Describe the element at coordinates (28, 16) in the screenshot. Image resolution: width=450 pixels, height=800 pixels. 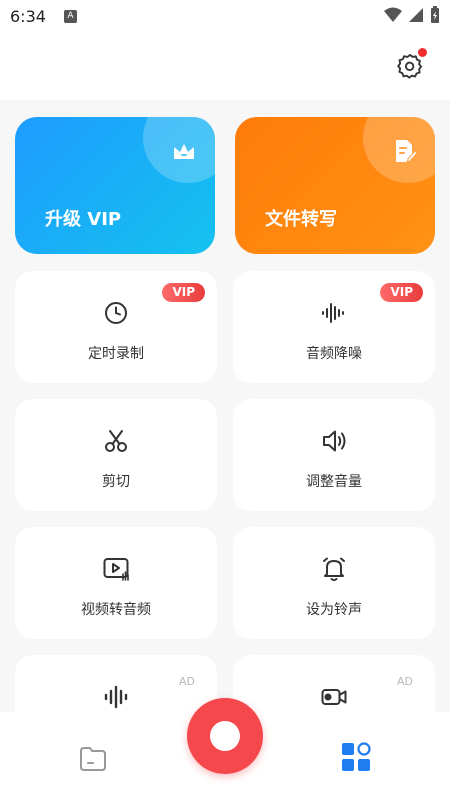
I see `status-time: 6:34` at that location.